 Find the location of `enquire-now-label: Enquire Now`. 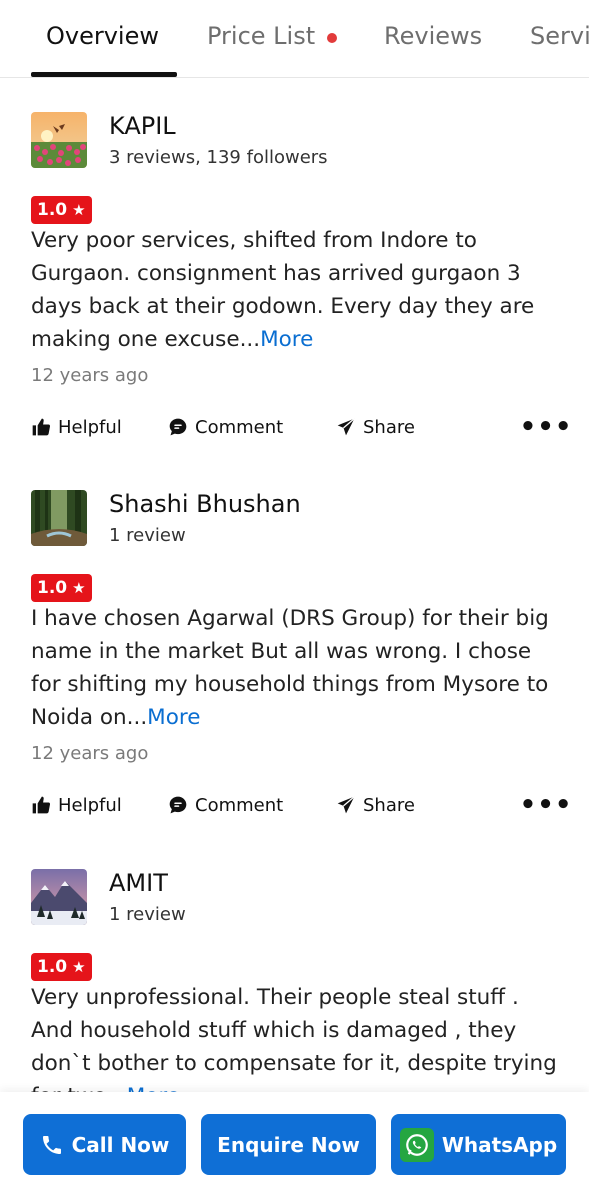

enquire-now-label: Enquire Now is located at coordinates (288, 1144).